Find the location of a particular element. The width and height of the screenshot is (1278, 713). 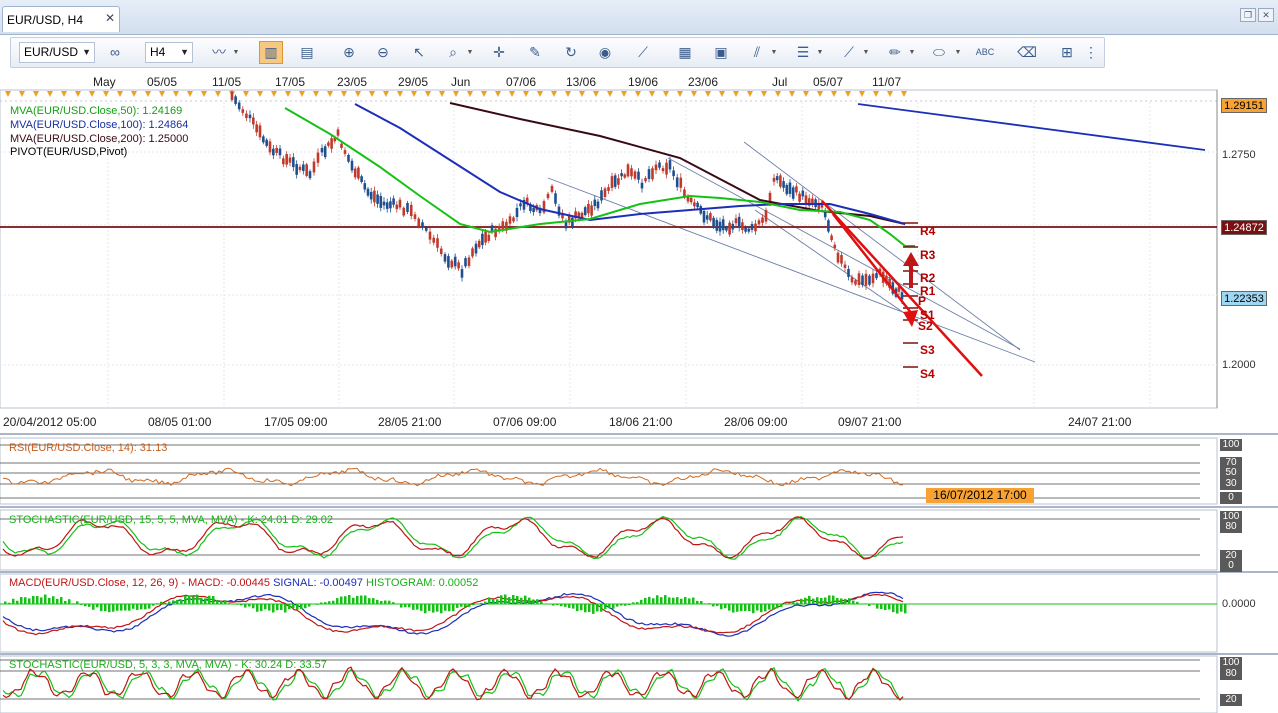

symbol-select: EUR/USD ▼ is located at coordinates (57, 52).